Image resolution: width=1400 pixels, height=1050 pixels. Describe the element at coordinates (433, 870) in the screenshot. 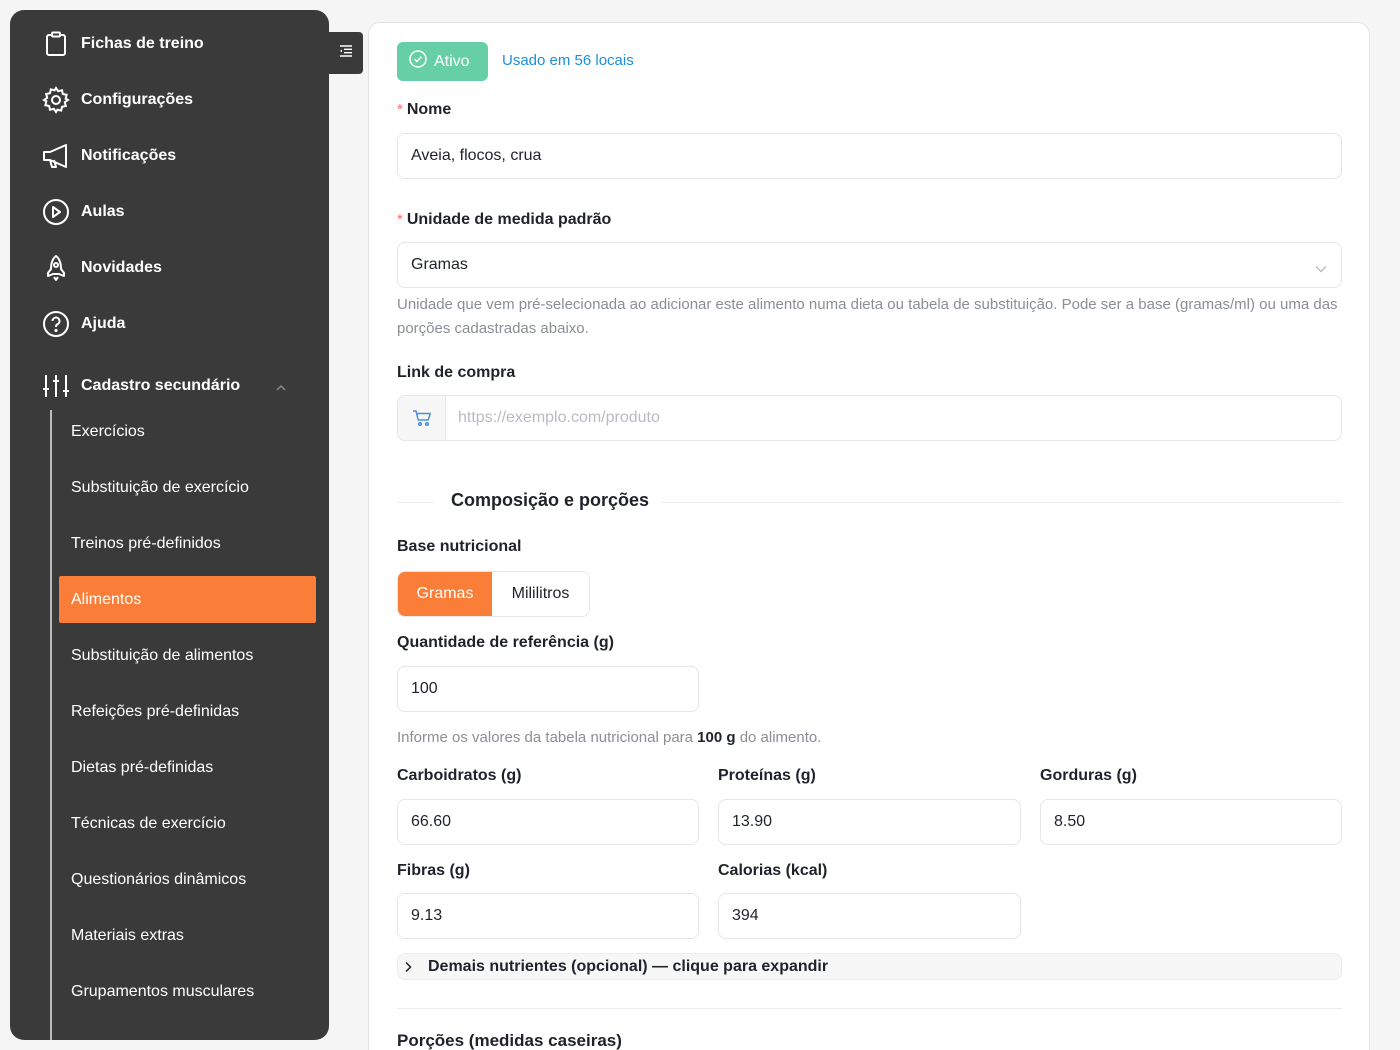

I see `fiber-label: Fibras (g)` at that location.